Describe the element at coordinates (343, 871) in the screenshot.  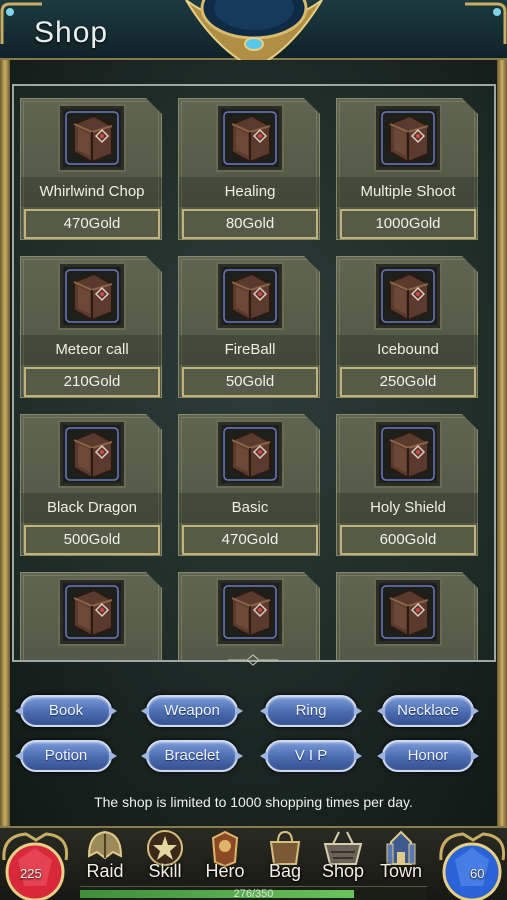
I see `nav-shop-label: Shop` at that location.